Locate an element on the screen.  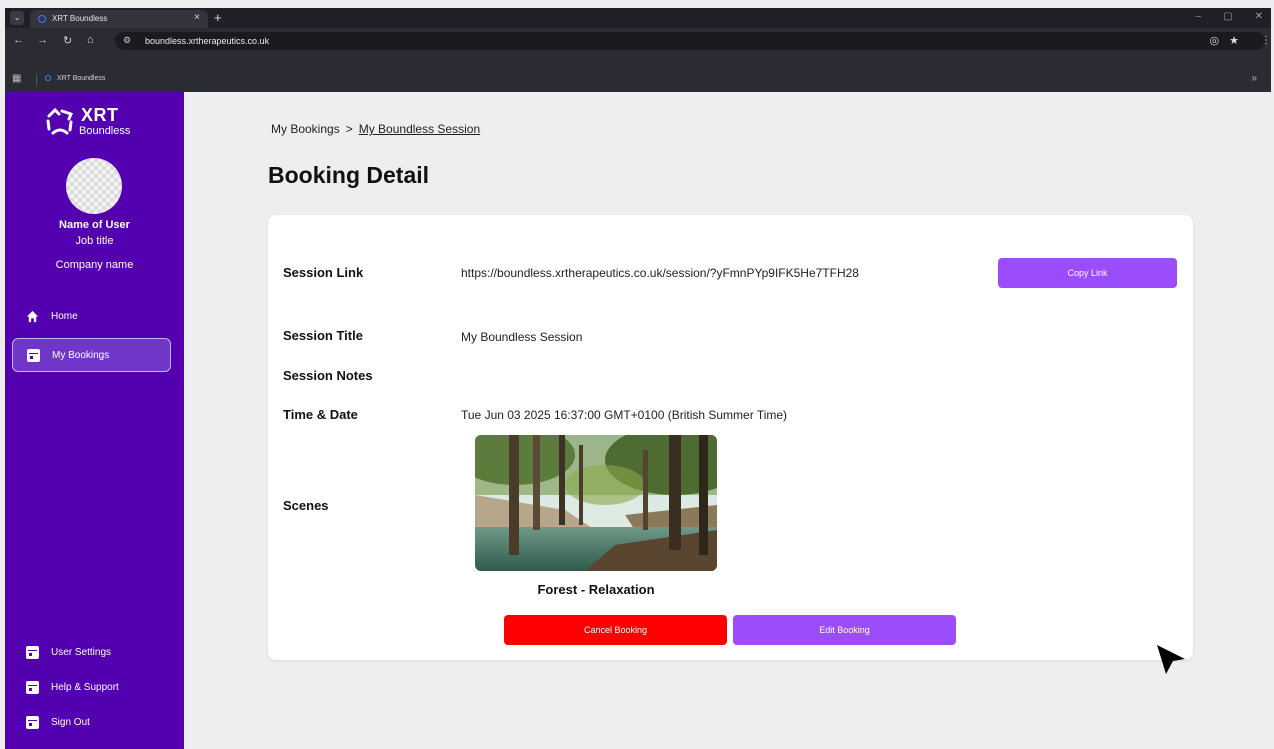
bookmarks-overflow-icon: » is located at coordinates (1254, 78).